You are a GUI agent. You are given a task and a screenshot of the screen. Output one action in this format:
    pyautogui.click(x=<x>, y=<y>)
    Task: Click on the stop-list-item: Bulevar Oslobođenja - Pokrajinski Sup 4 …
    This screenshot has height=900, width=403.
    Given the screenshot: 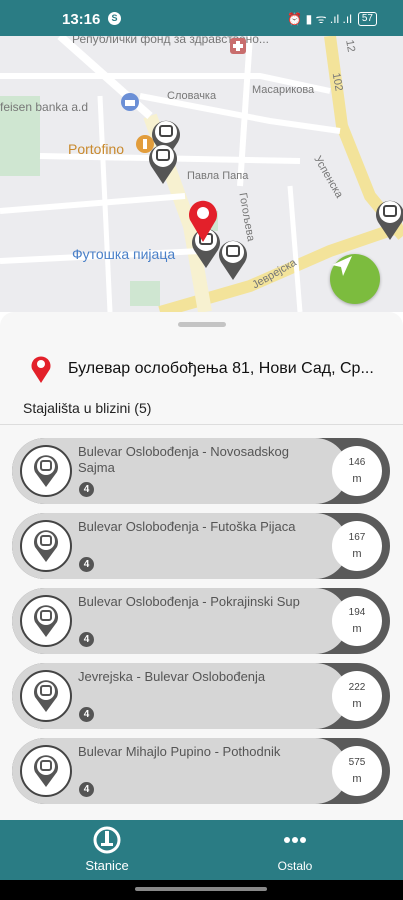 What is the action you would take?
    pyautogui.click(x=201, y=621)
    